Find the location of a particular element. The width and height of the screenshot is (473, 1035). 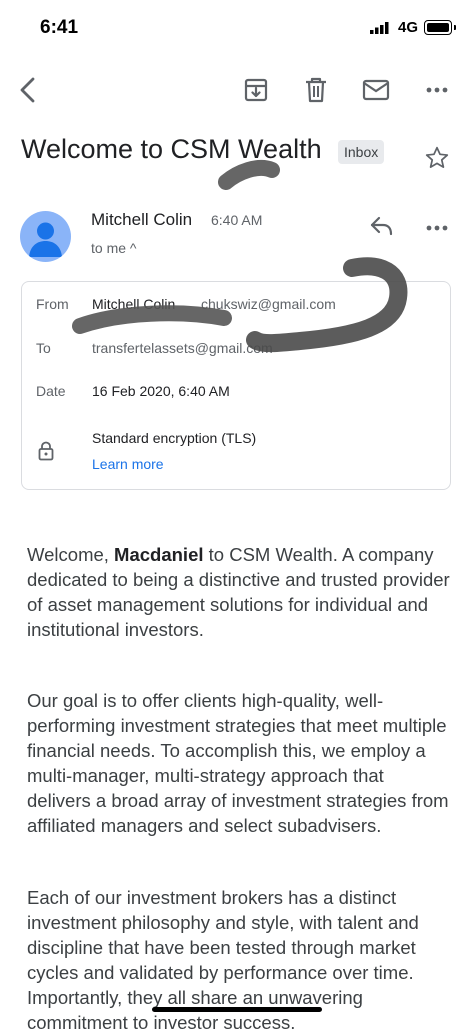

battery-icon is located at coordinates (440, 27).